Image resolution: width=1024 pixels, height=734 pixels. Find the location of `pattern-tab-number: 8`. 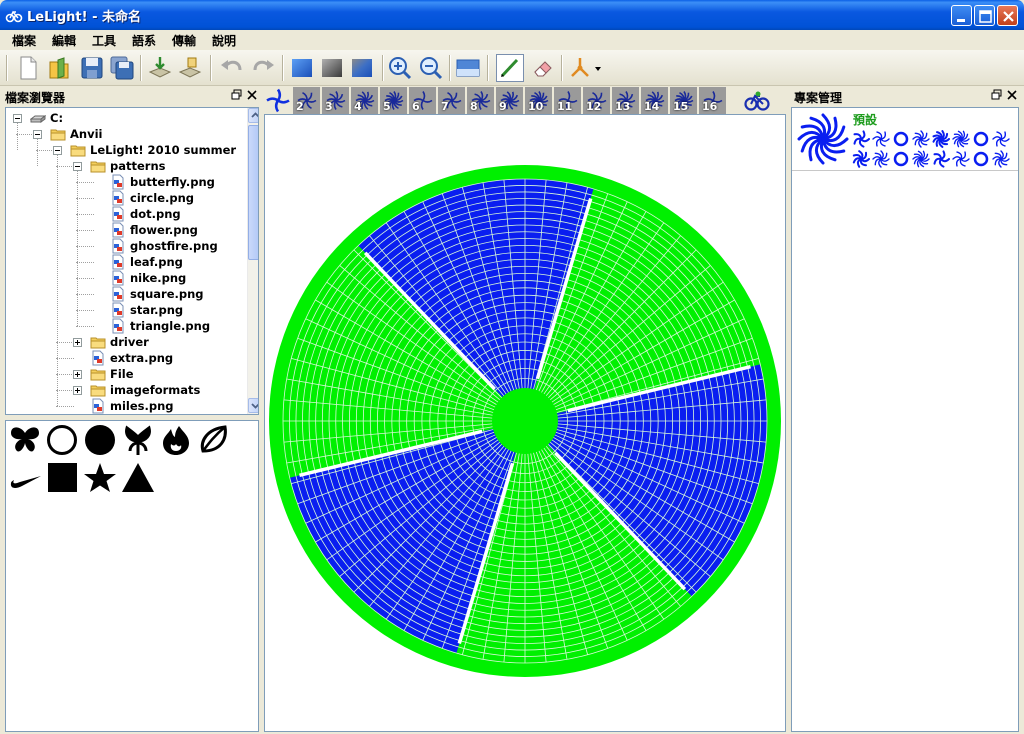

pattern-tab-number: 8 is located at coordinates (474, 106).